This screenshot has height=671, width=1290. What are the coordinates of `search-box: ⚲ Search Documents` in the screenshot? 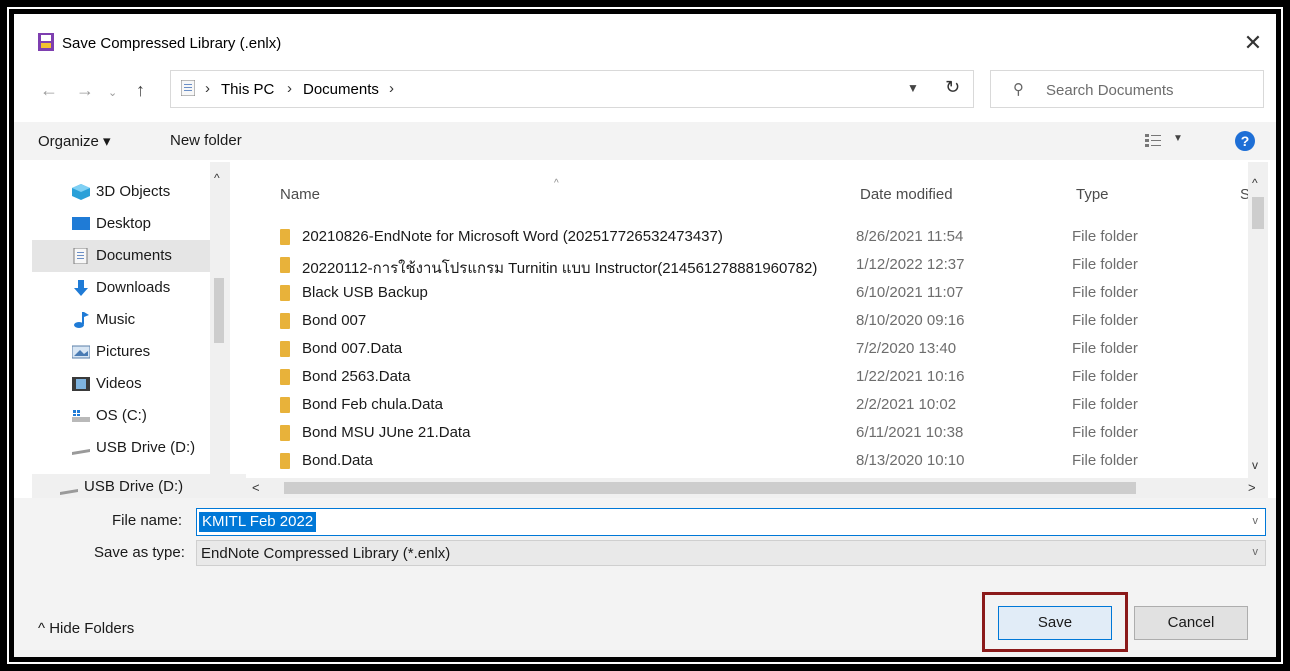 It's located at (1127, 89).